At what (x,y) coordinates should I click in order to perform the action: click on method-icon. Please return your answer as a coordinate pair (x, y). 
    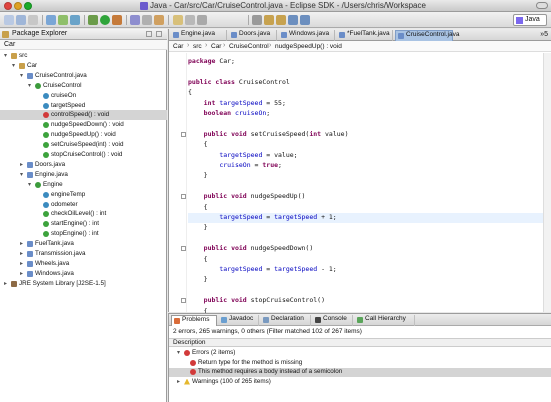
    Looking at the image, I should click on (46, 135).